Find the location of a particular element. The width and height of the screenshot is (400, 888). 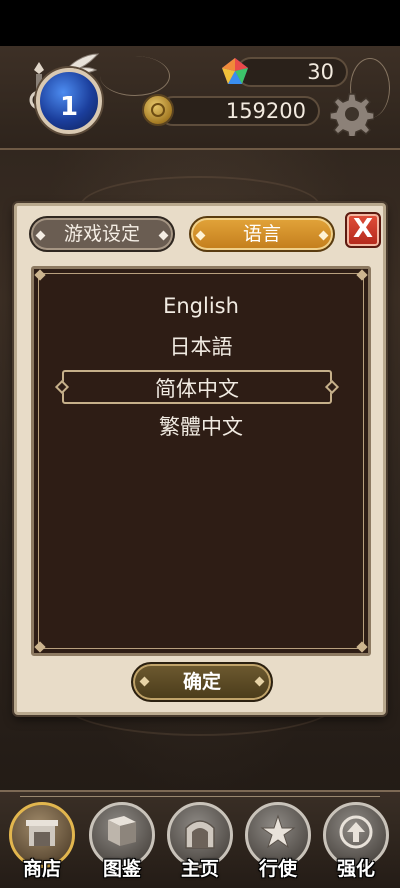

bottom-navigation: 商店 图鉴 主页 行使 强化 is located at coordinates (200, 839).